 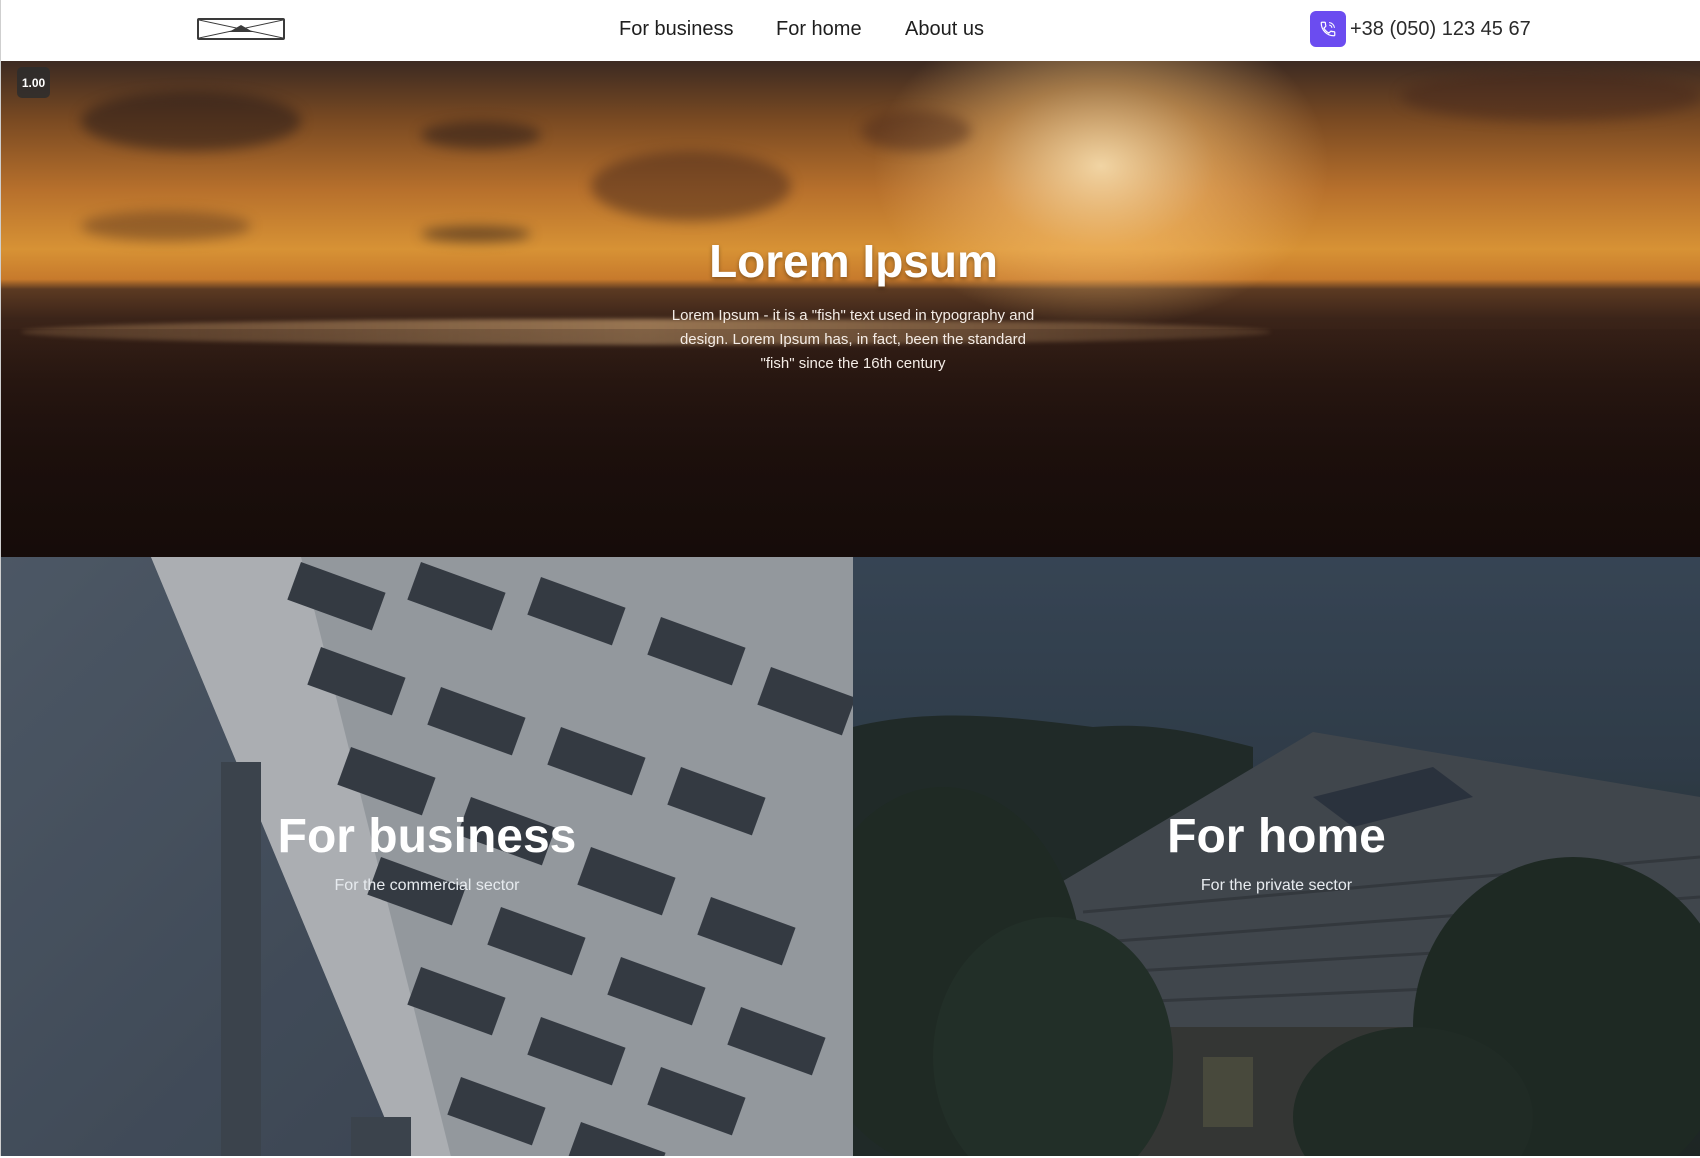 I want to click on hero-title: Lorem Ipsum, so click(x=853, y=261).